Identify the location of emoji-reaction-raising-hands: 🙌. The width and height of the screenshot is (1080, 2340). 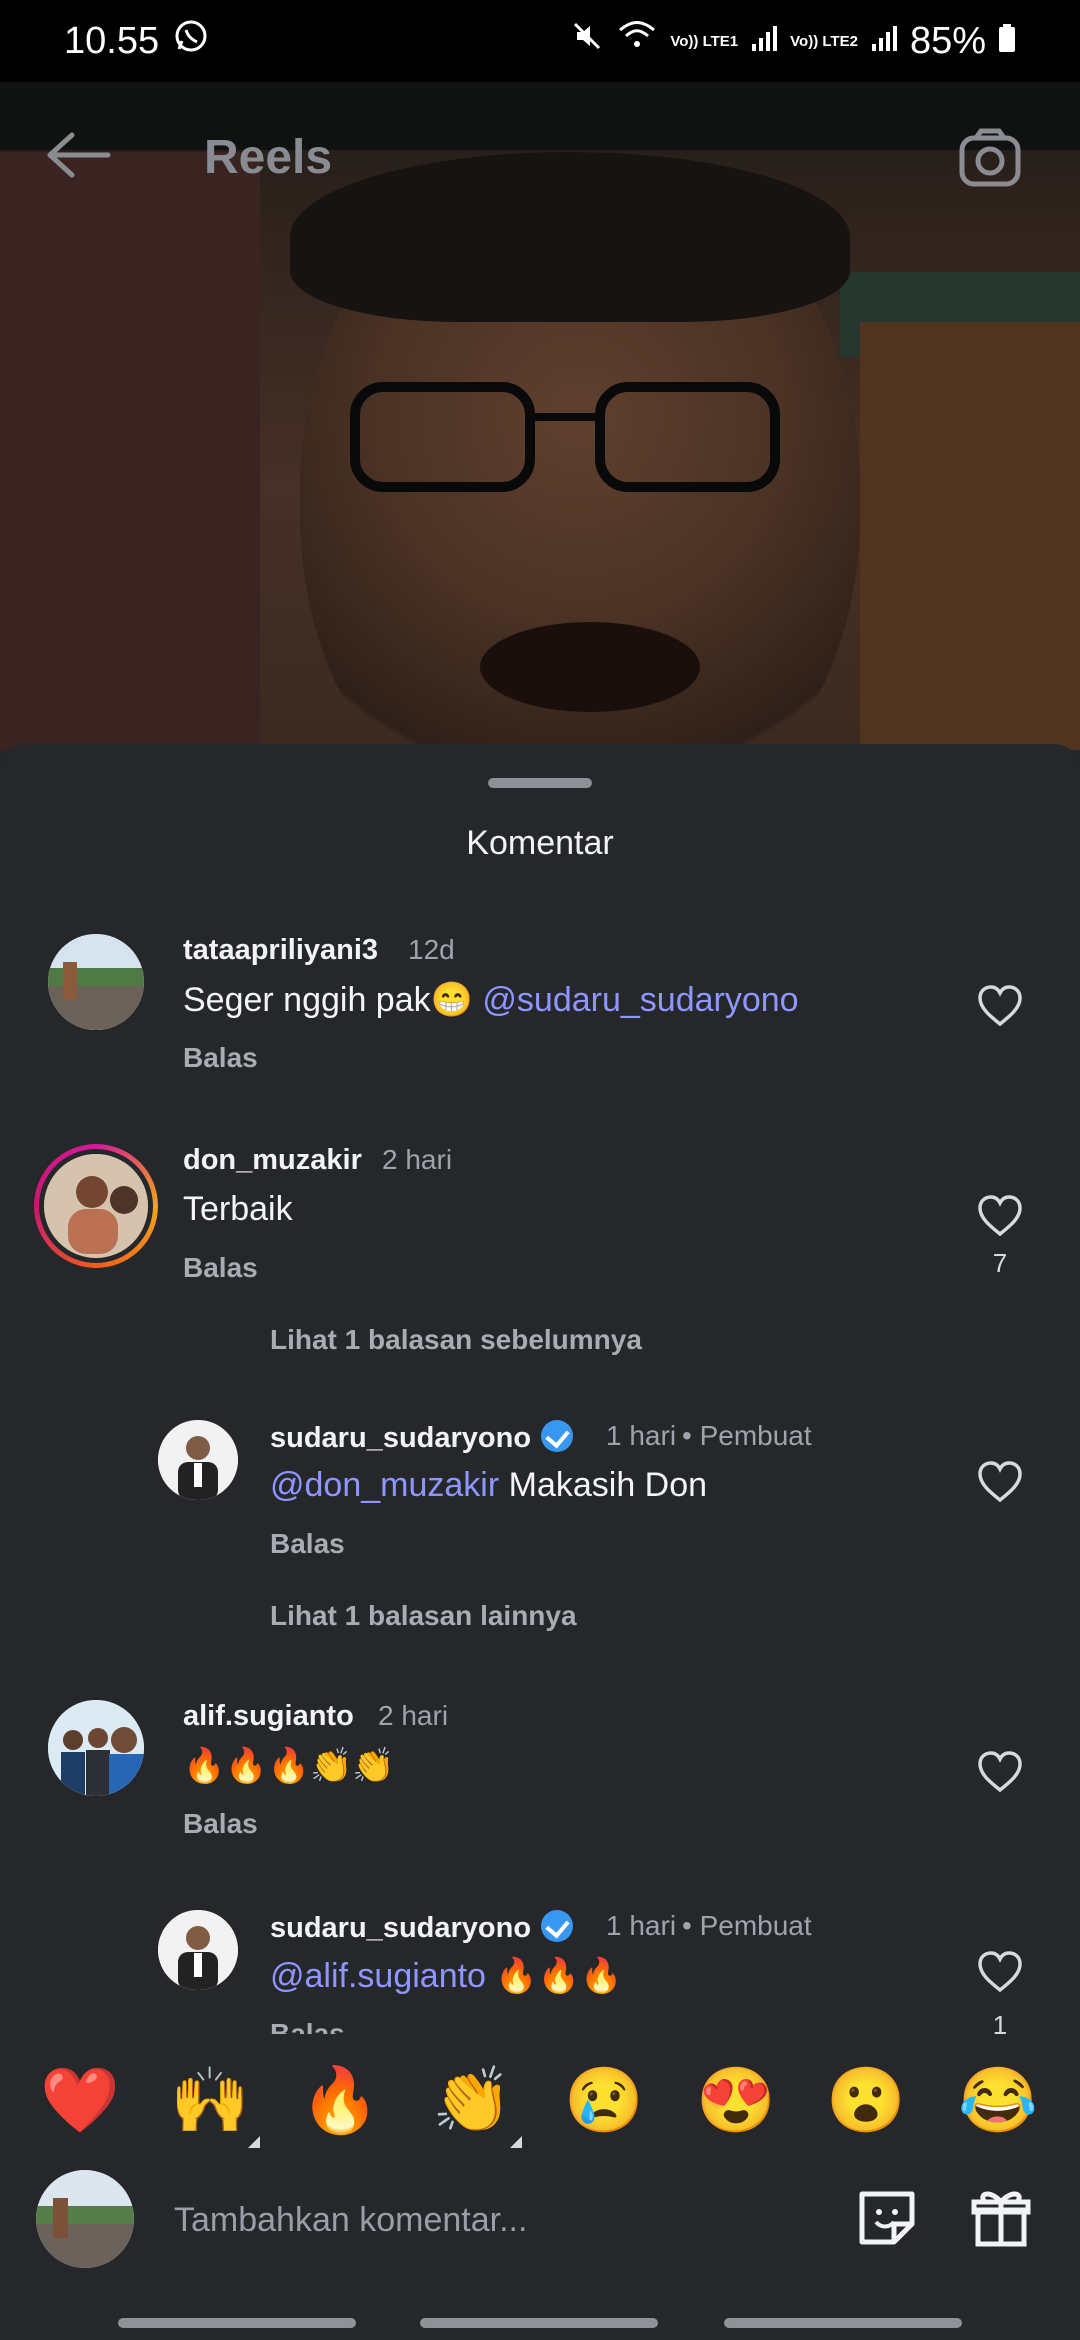
(210, 2100).